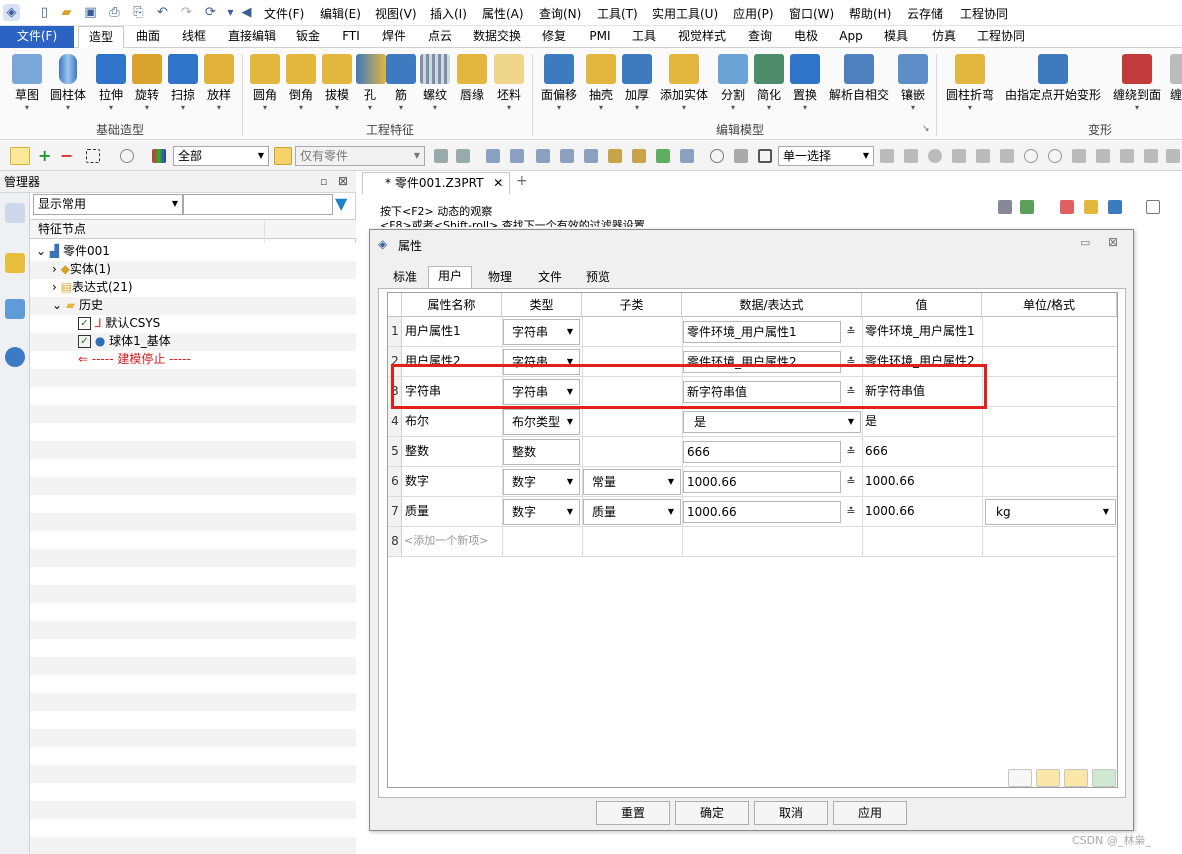 This screenshot has height=854, width=1182. I want to click on display-mode-select: 显示常用 ▼, so click(108, 204).